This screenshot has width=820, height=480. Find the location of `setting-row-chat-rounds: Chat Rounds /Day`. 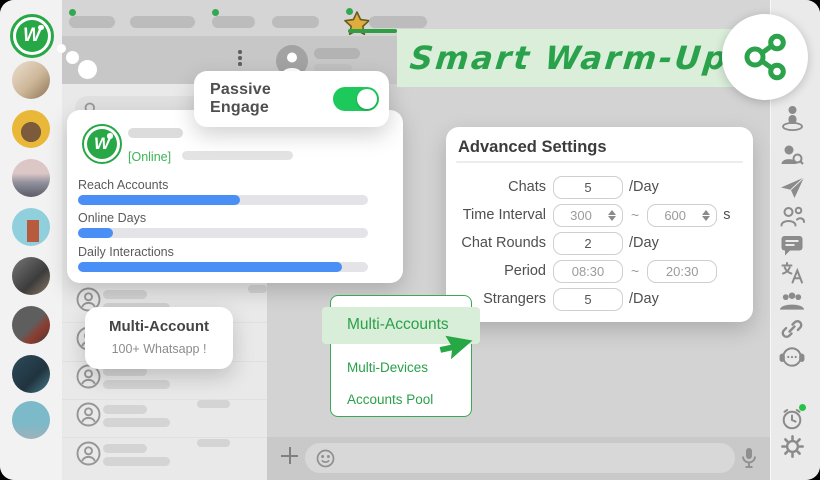

setting-row-chat-rounds: Chat Rounds /Day is located at coordinates (599, 243).